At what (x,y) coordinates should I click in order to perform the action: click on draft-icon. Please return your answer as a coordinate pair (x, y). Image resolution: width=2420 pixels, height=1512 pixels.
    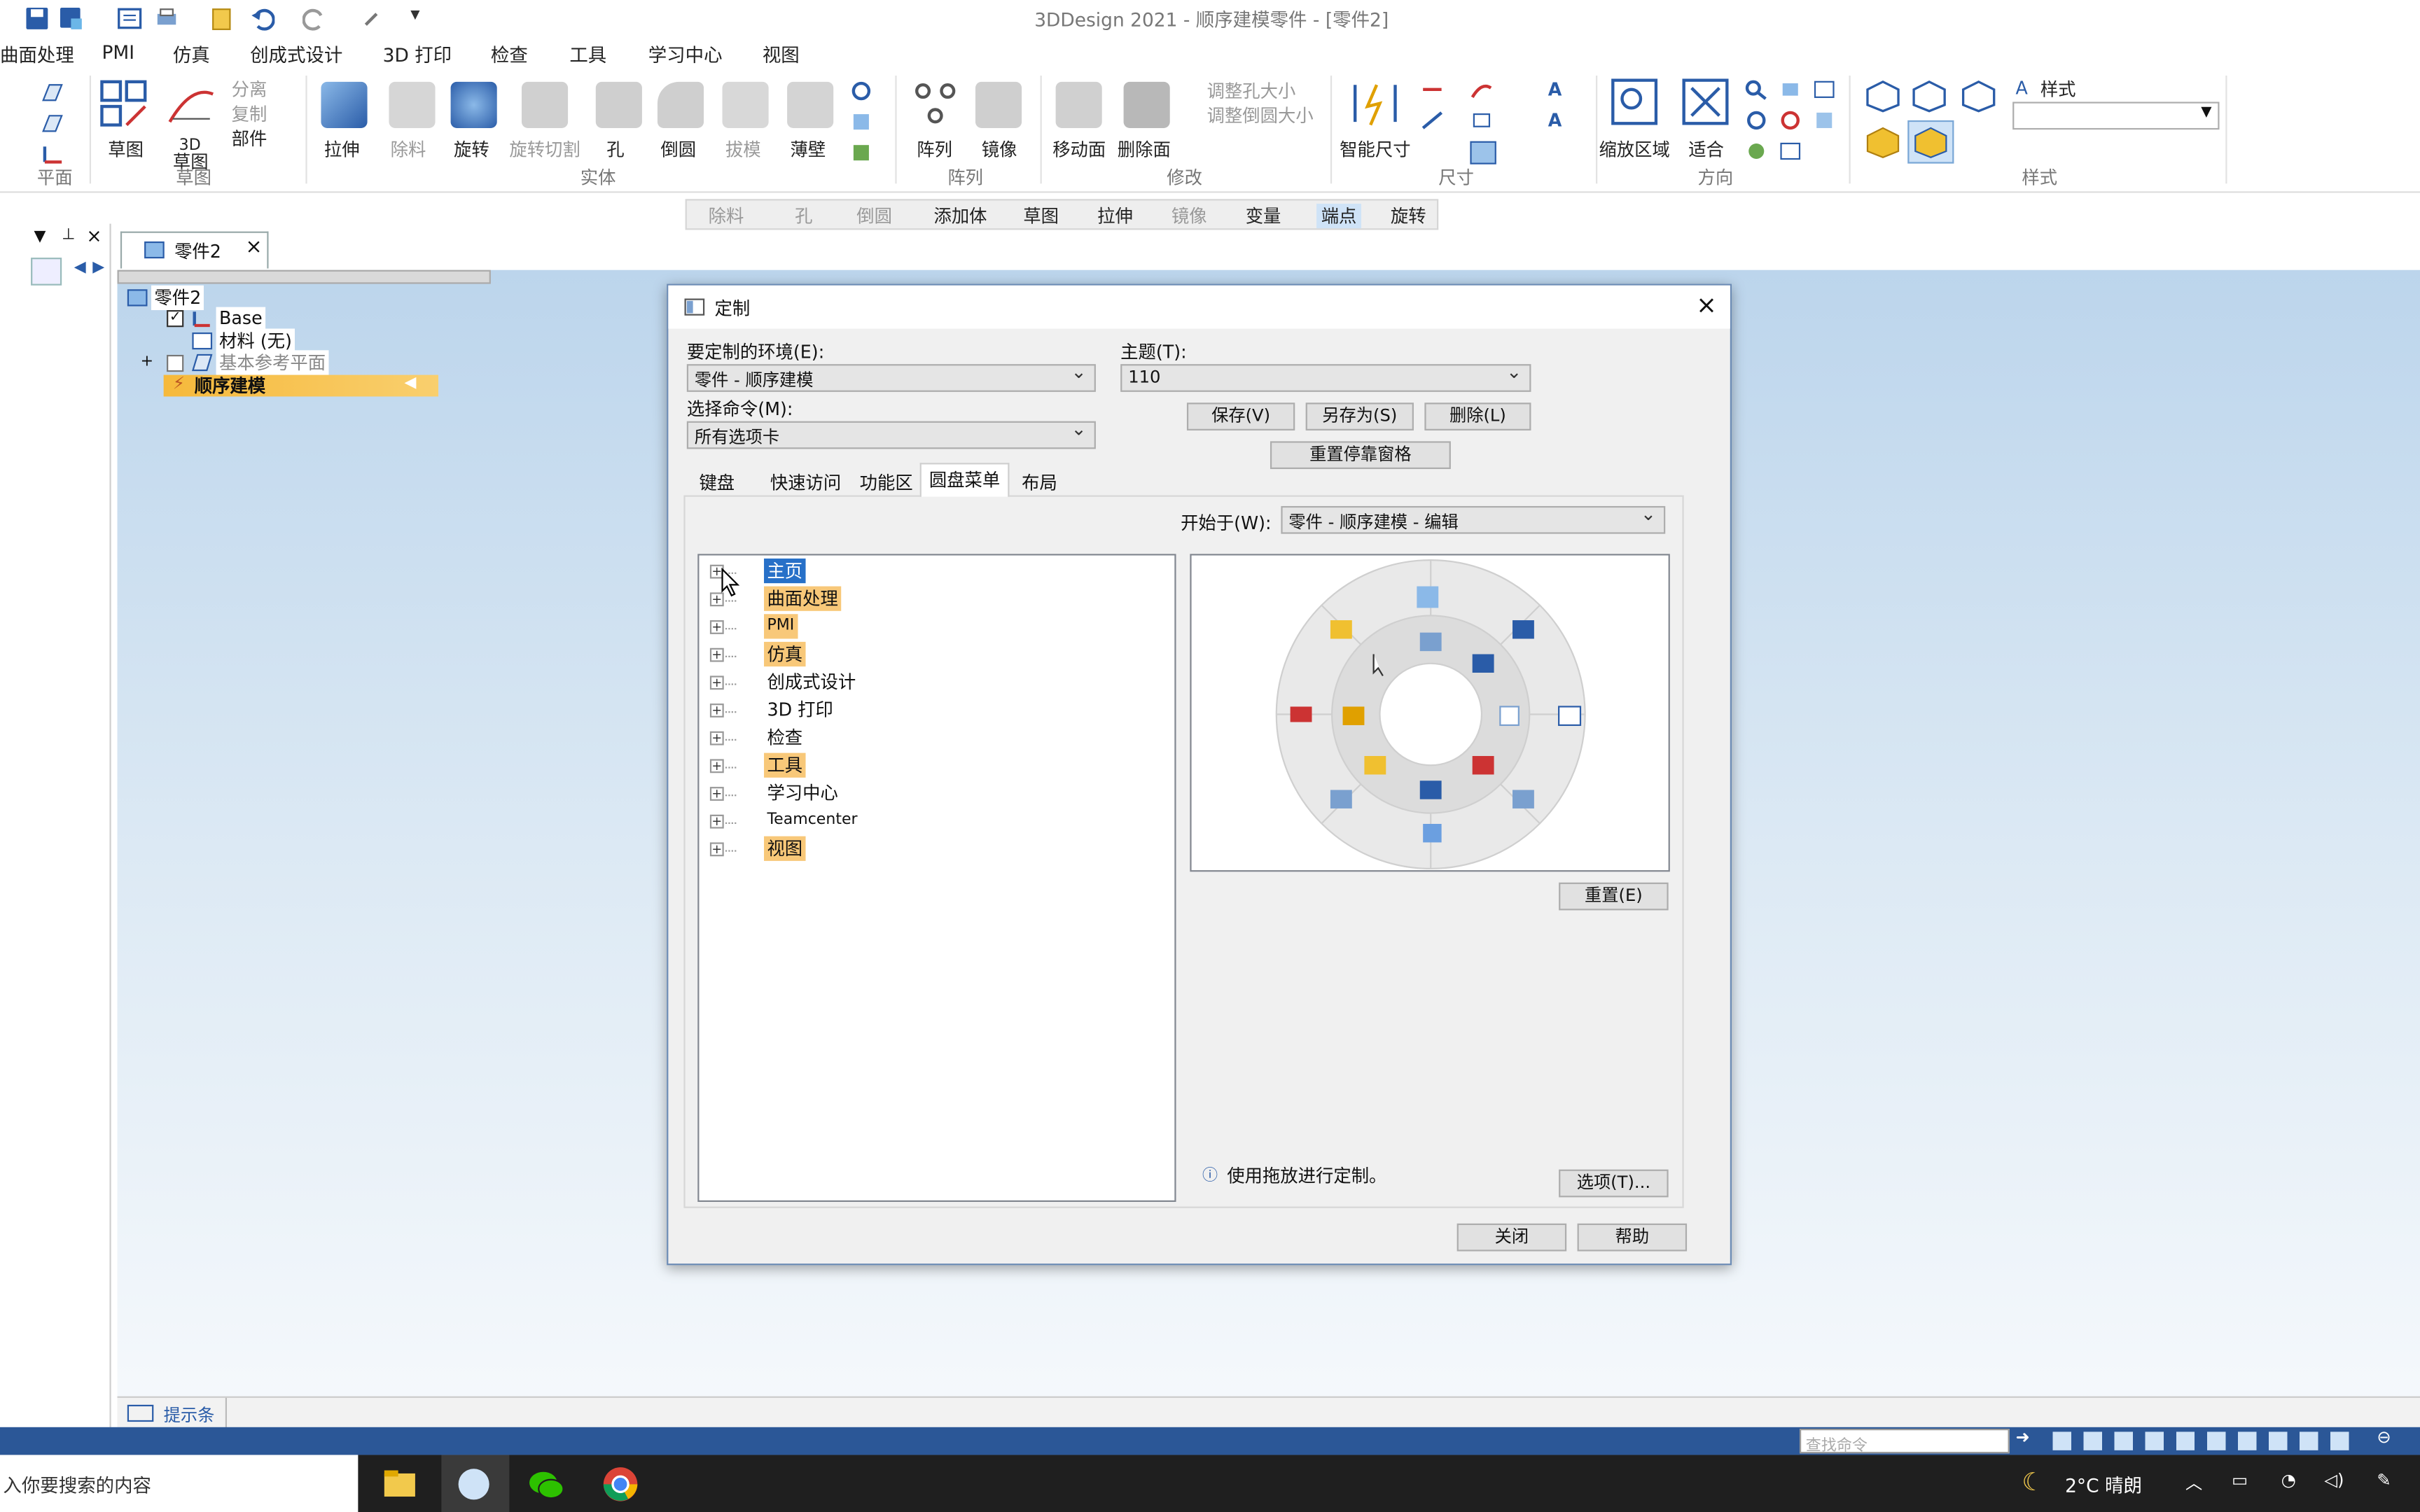
    Looking at the image, I should click on (746, 104).